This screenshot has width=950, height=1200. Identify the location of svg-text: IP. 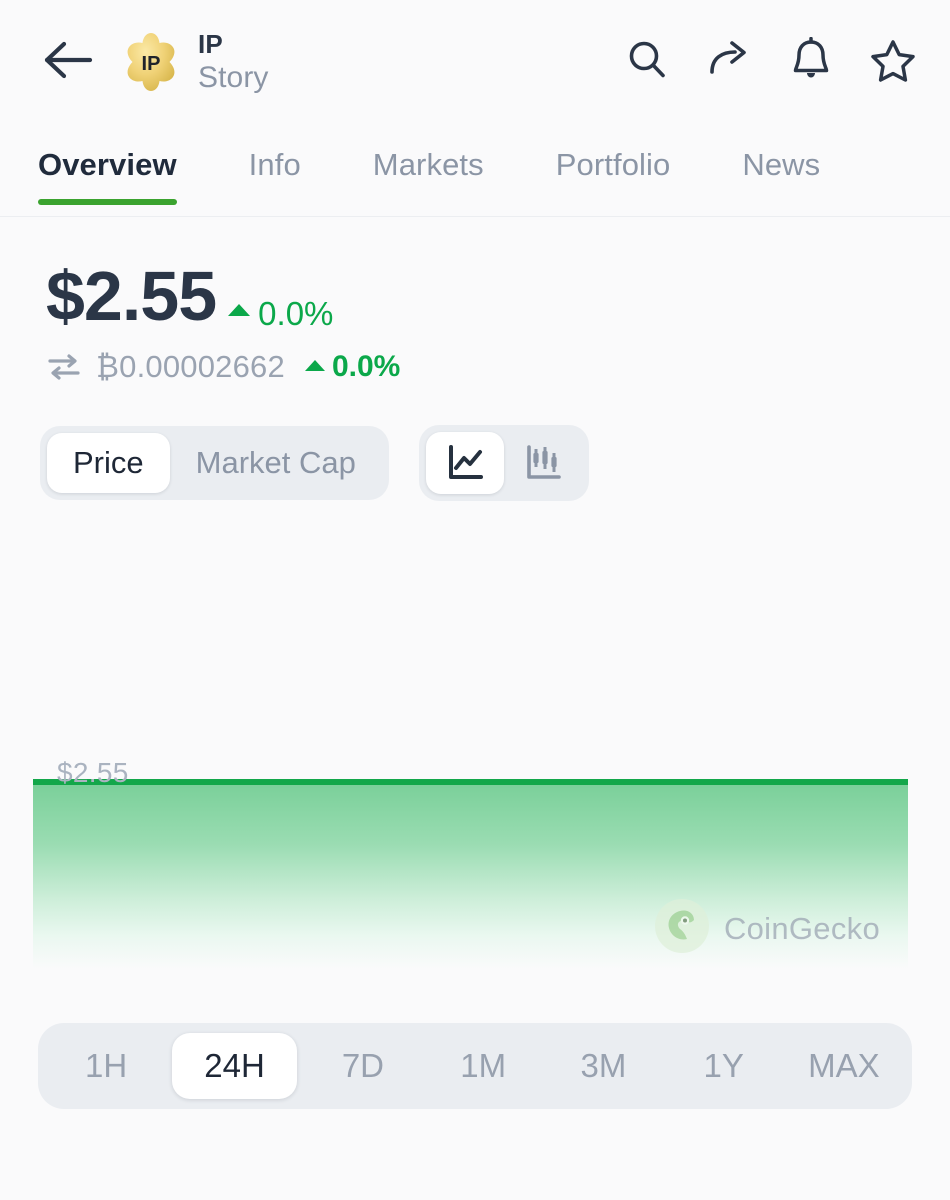
(151, 64).